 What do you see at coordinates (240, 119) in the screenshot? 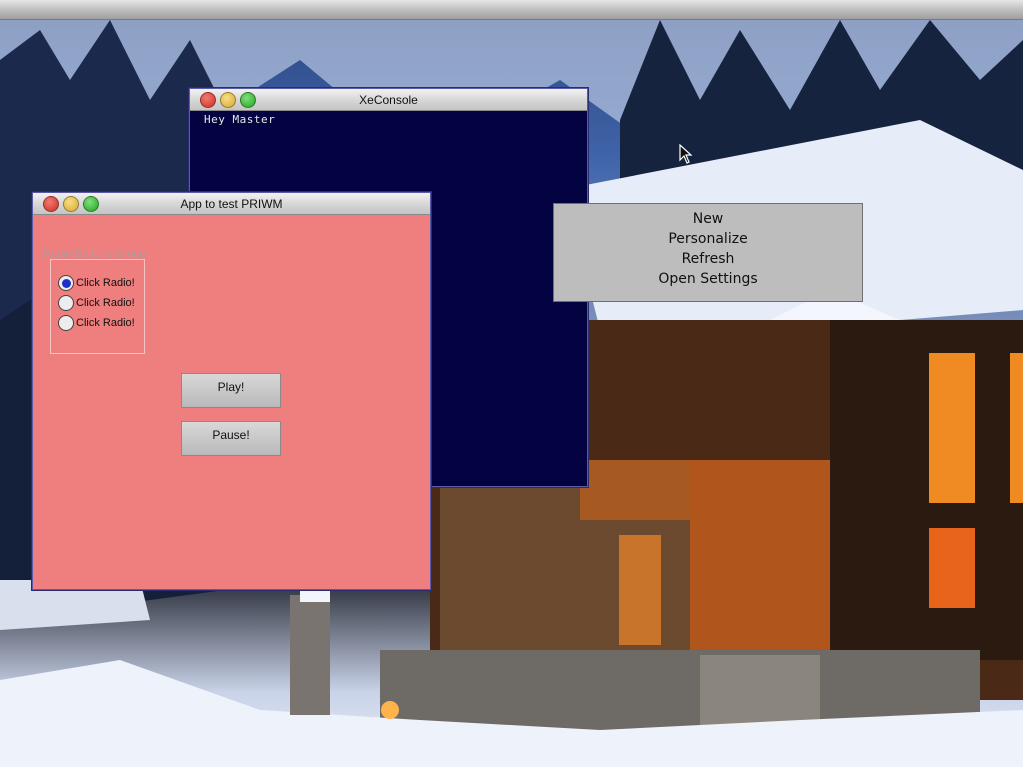
I see `console-output-text: Hey Master` at bounding box center [240, 119].